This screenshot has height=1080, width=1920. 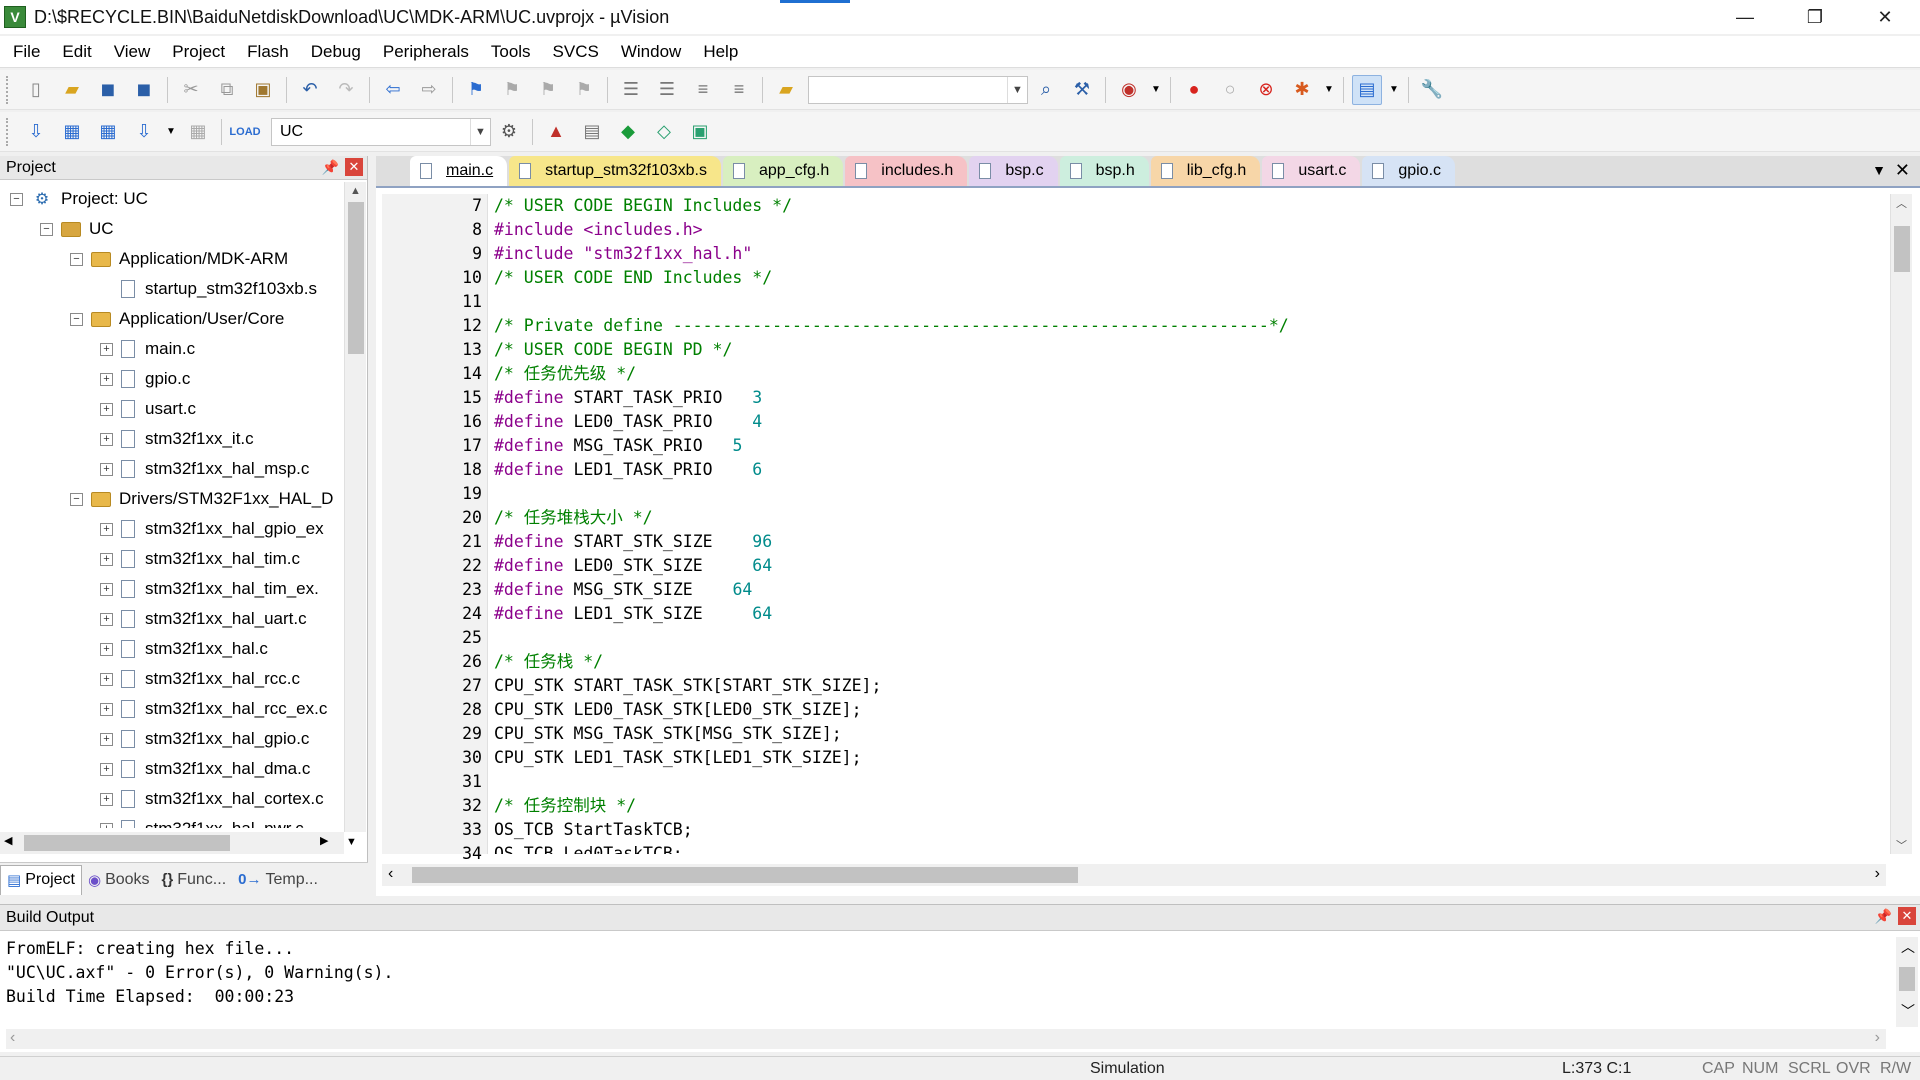 I want to click on code-line: CPU_STK LED0_TASK_STK[LED0_STK_SIZE];, so click(x=678, y=710).